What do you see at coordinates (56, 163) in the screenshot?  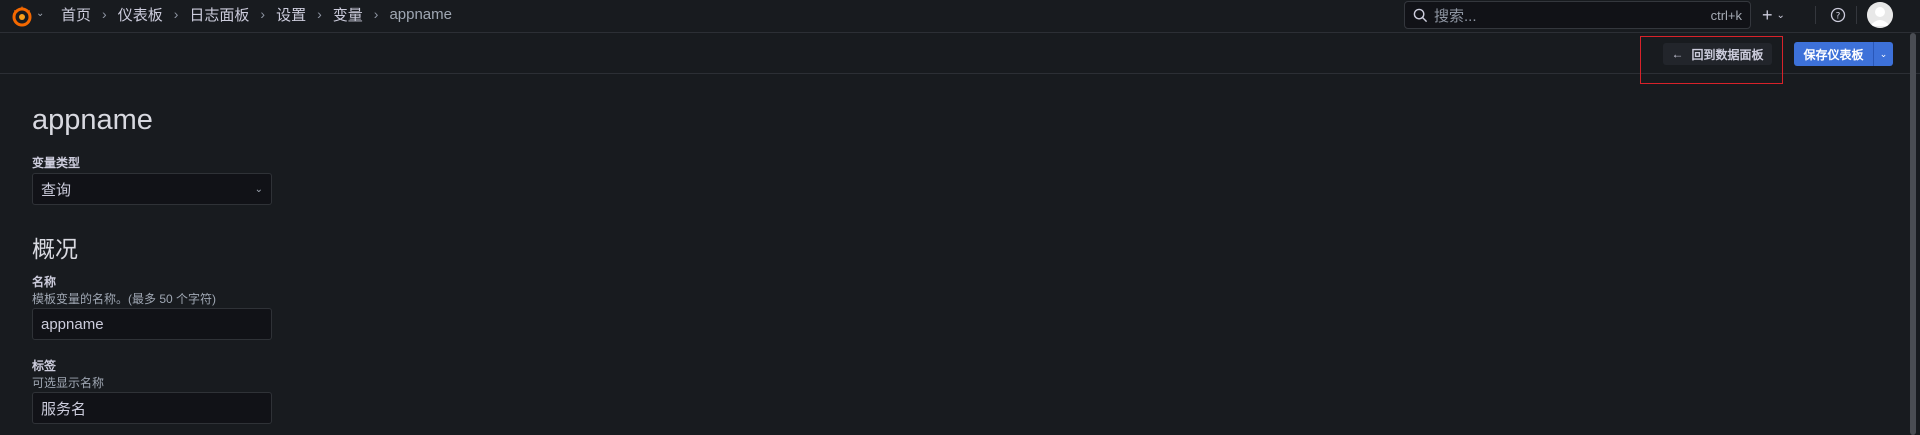 I see `variable-type-label: 变量类型` at bounding box center [56, 163].